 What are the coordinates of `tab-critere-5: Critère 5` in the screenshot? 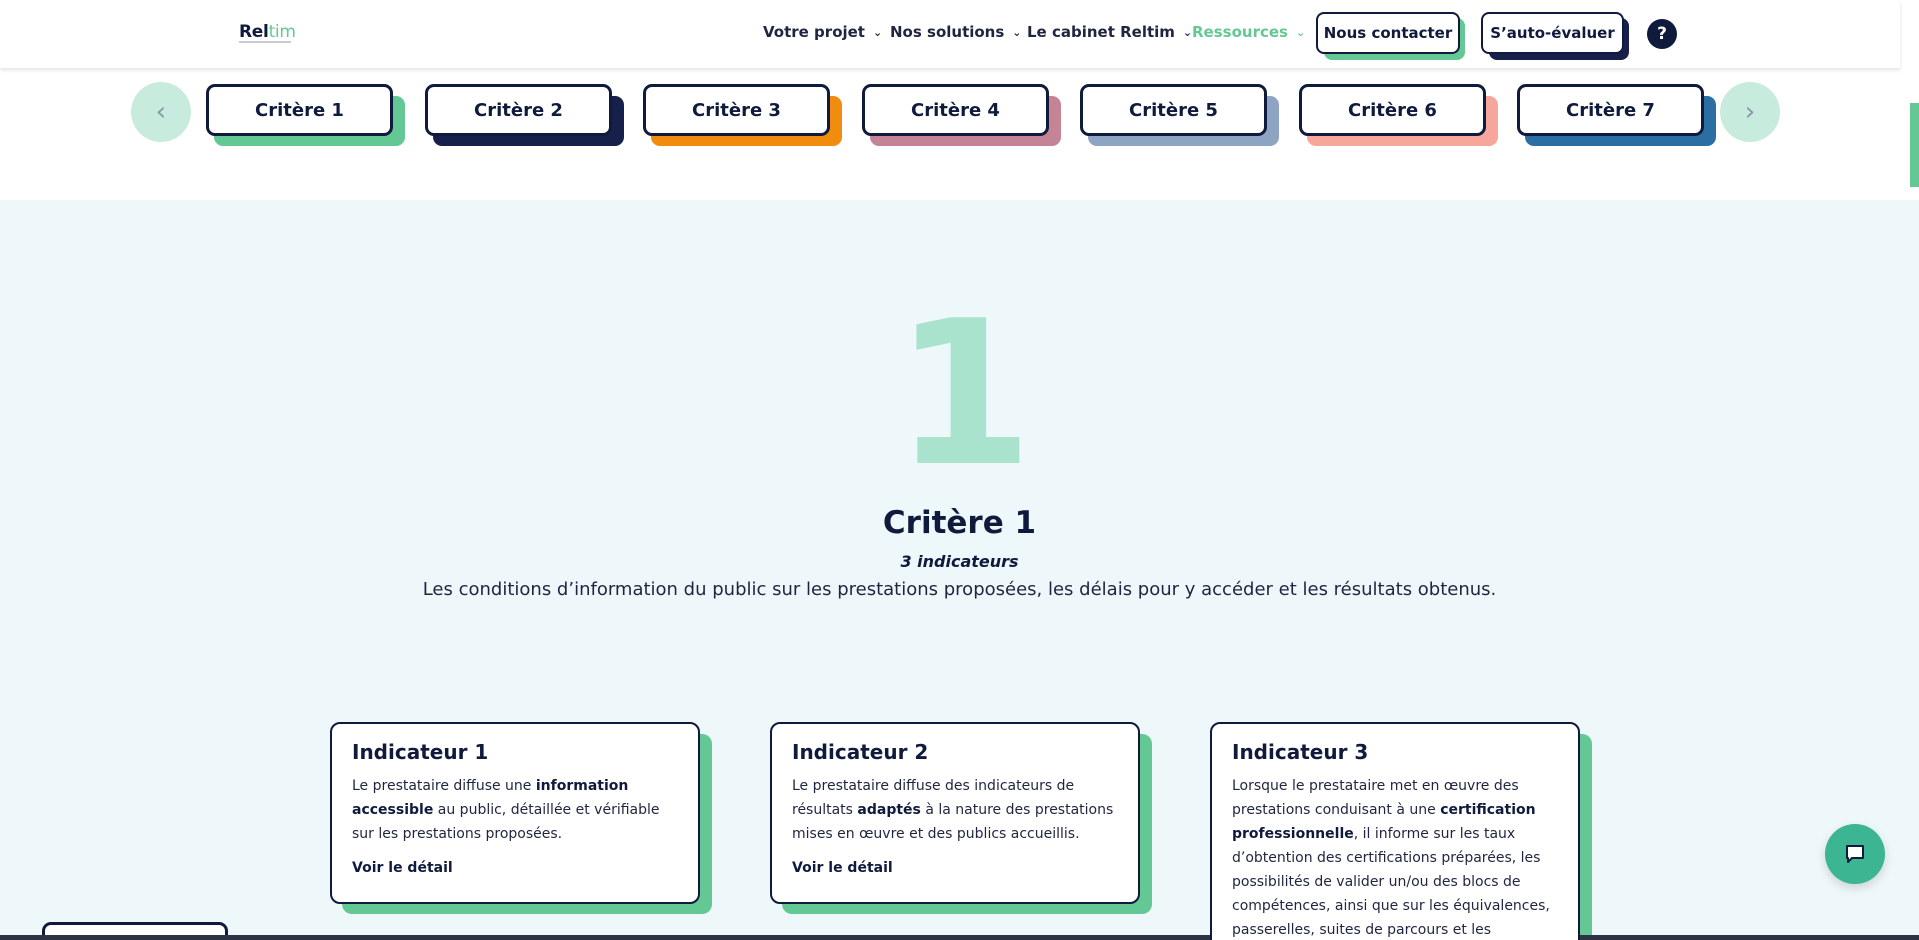 It's located at (1173, 110).